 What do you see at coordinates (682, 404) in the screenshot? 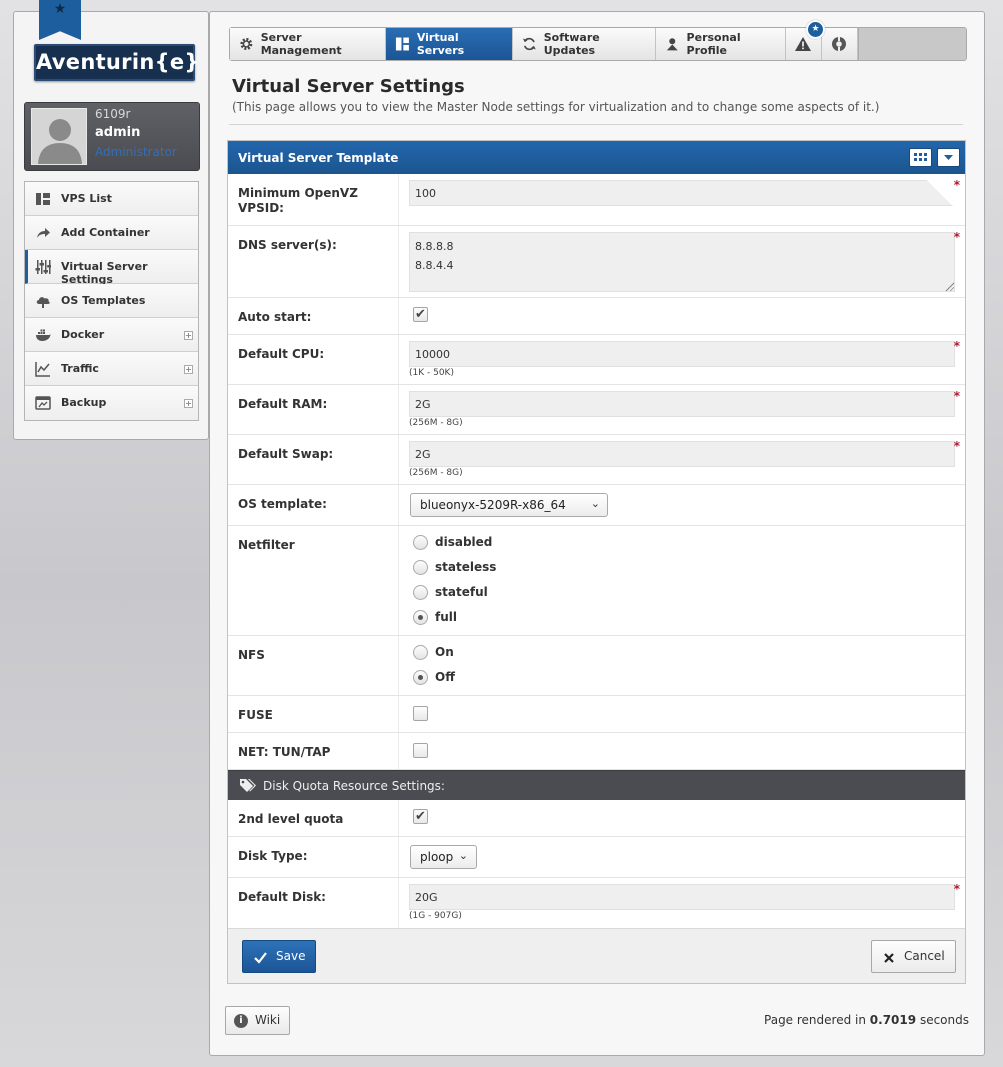
I see `default-ram-input: 2G` at bounding box center [682, 404].